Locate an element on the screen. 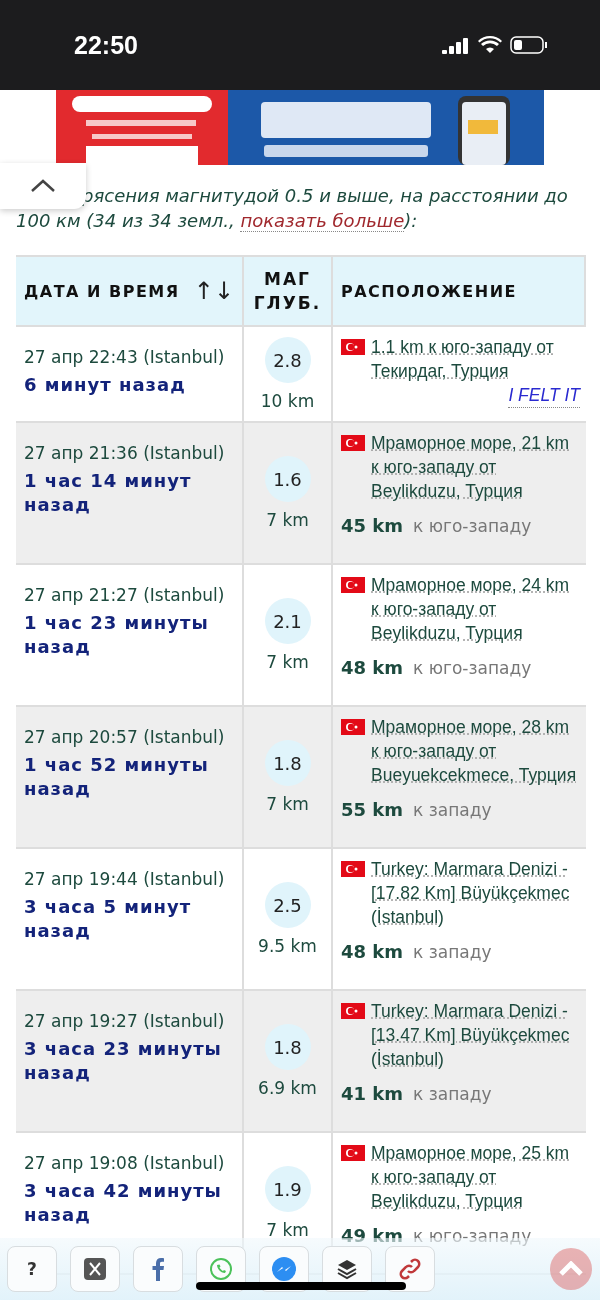 The height and width of the screenshot is (1300, 600). distance-text: 49 km is located at coordinates (372, 1235).